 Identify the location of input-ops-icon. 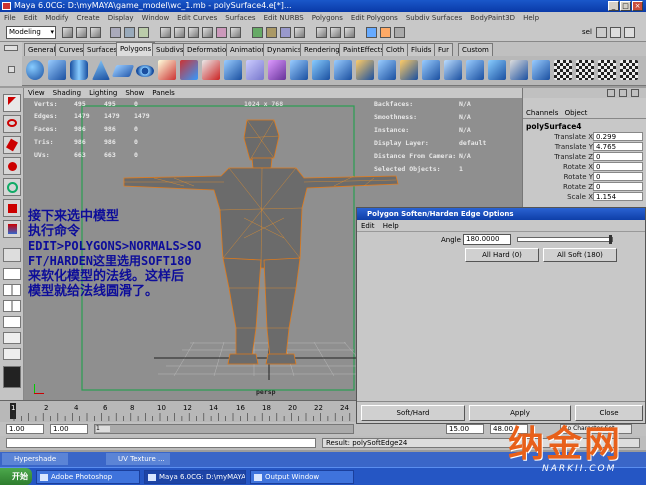
(335, 32).